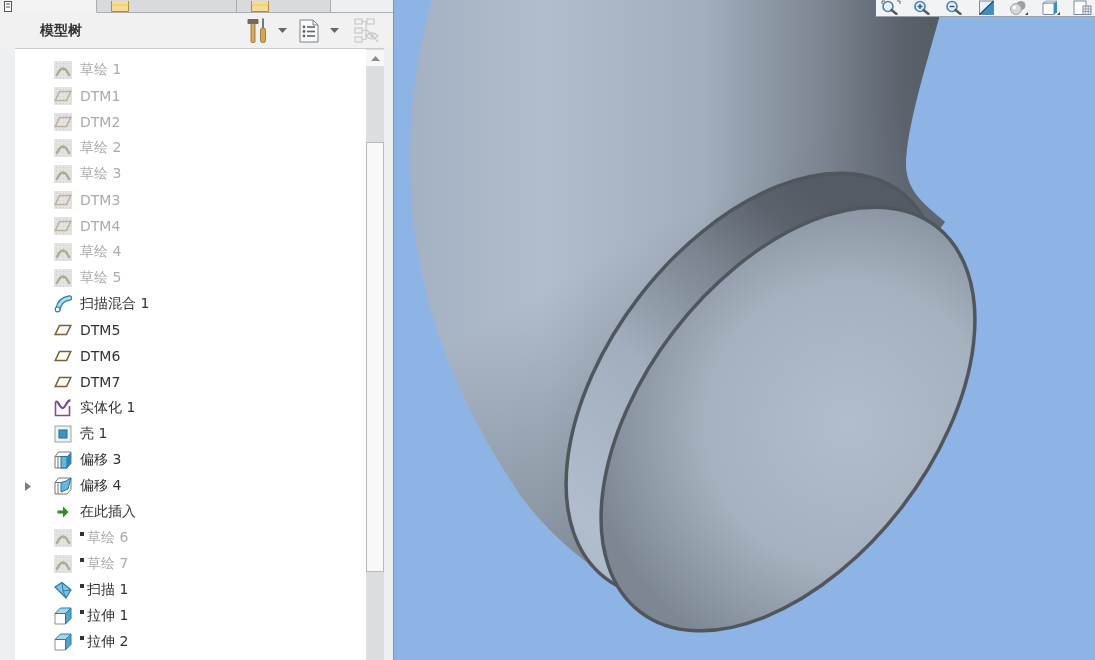 This screenshot has height=660, width=1095. What do you see at coordinates (987, 7) in the screenshot?
I see `diagonal-square-icon` at bounding box center [987, 7].